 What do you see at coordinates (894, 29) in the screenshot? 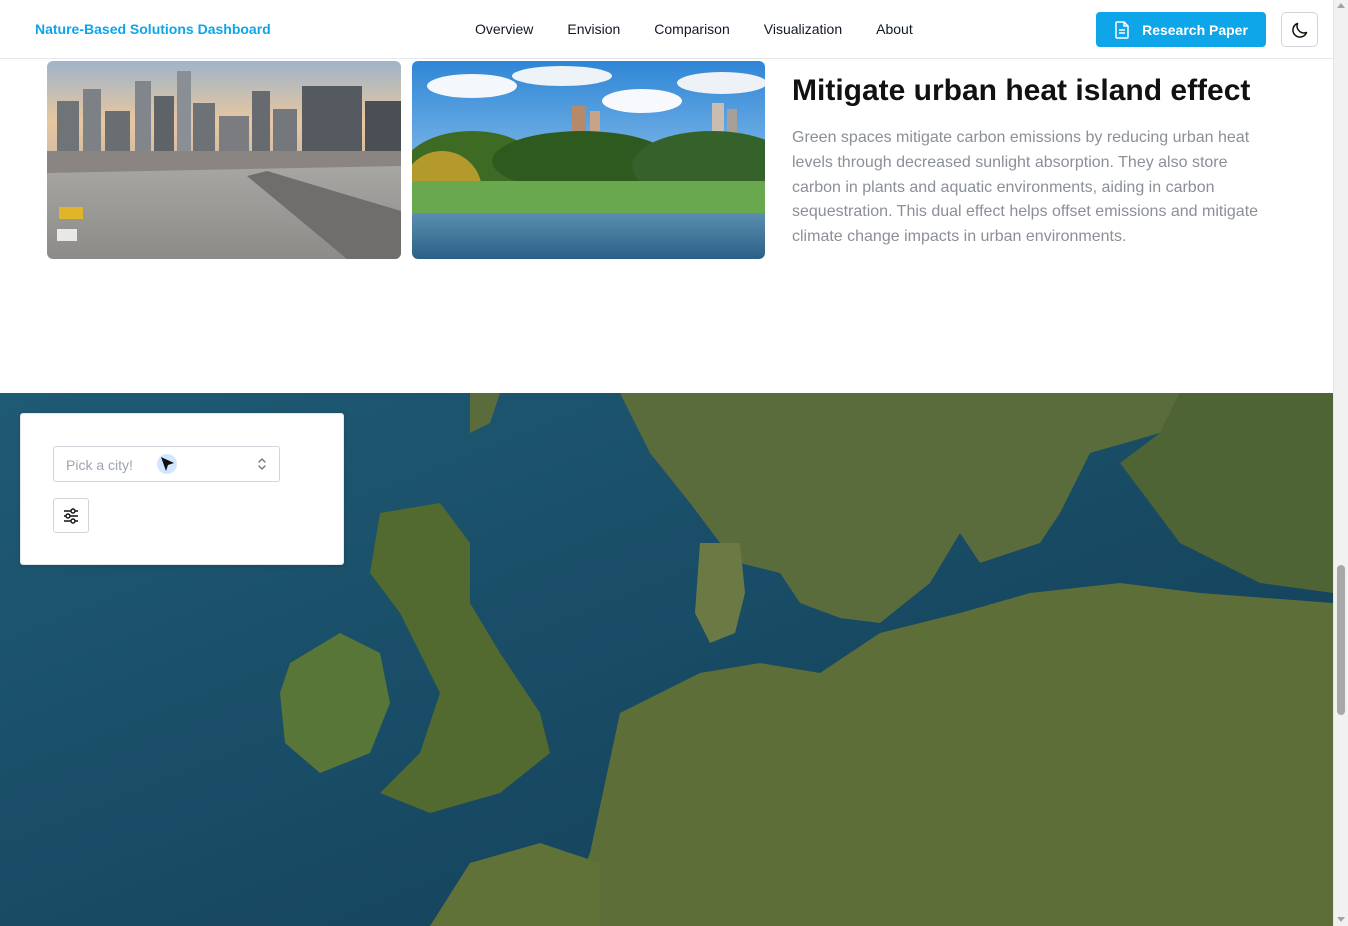
I see `nav-about: About` at bounding box center [894, 29].